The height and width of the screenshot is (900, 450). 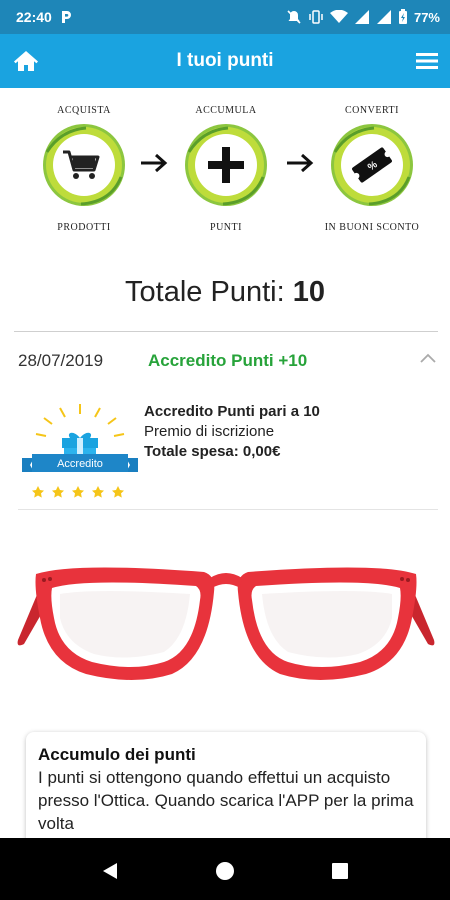 I want to click on total-value: 10, so click(x=308, y=292).